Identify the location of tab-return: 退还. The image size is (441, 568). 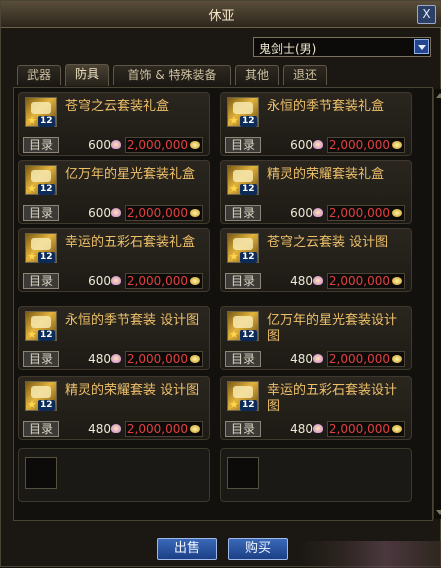
(305, 75).